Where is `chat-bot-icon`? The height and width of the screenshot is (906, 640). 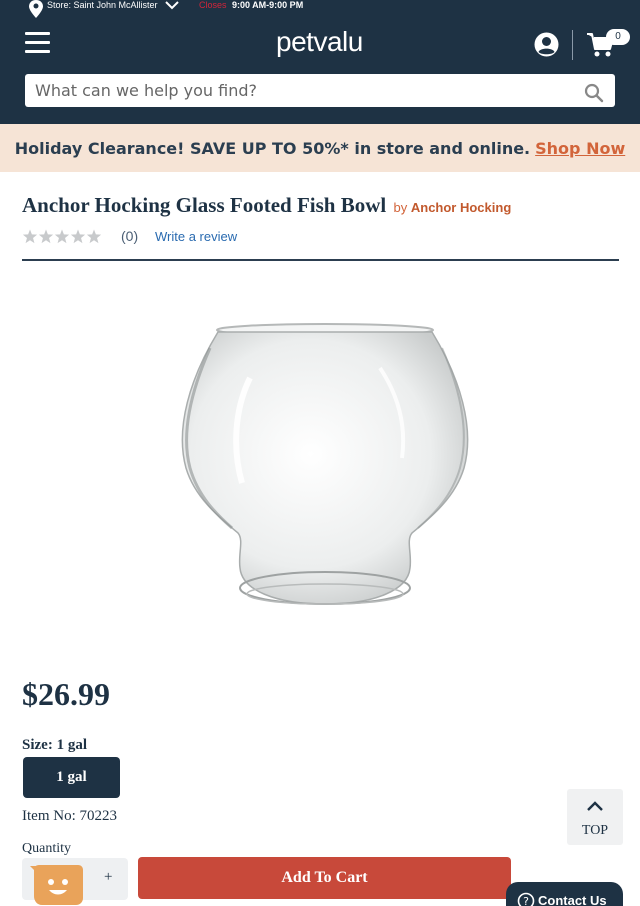
chat-bot-icon is located at coordinates (57, 885).